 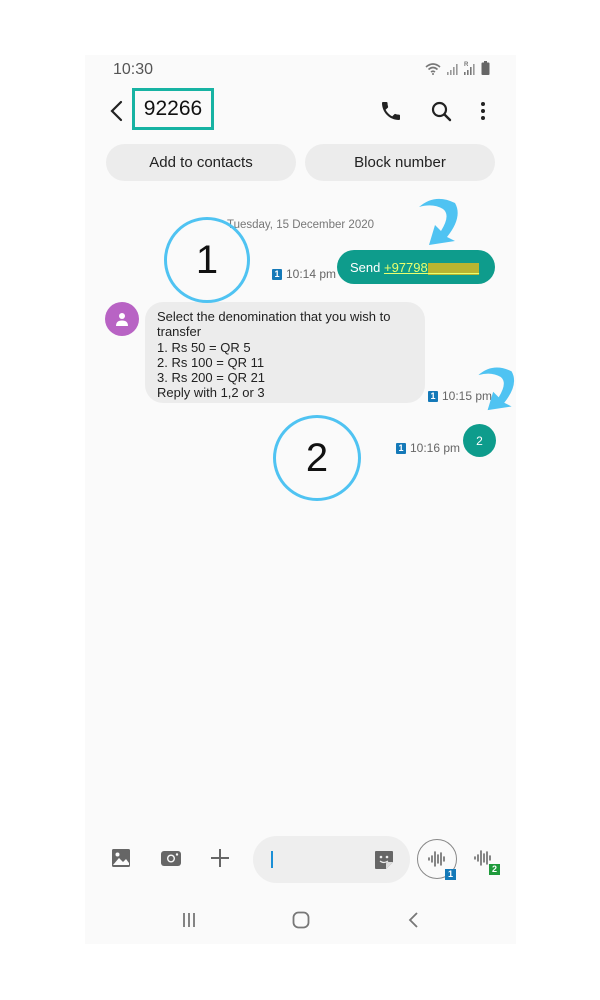 I want to click on voice-message-sim1-button: 1, so click(x=437, y=859).